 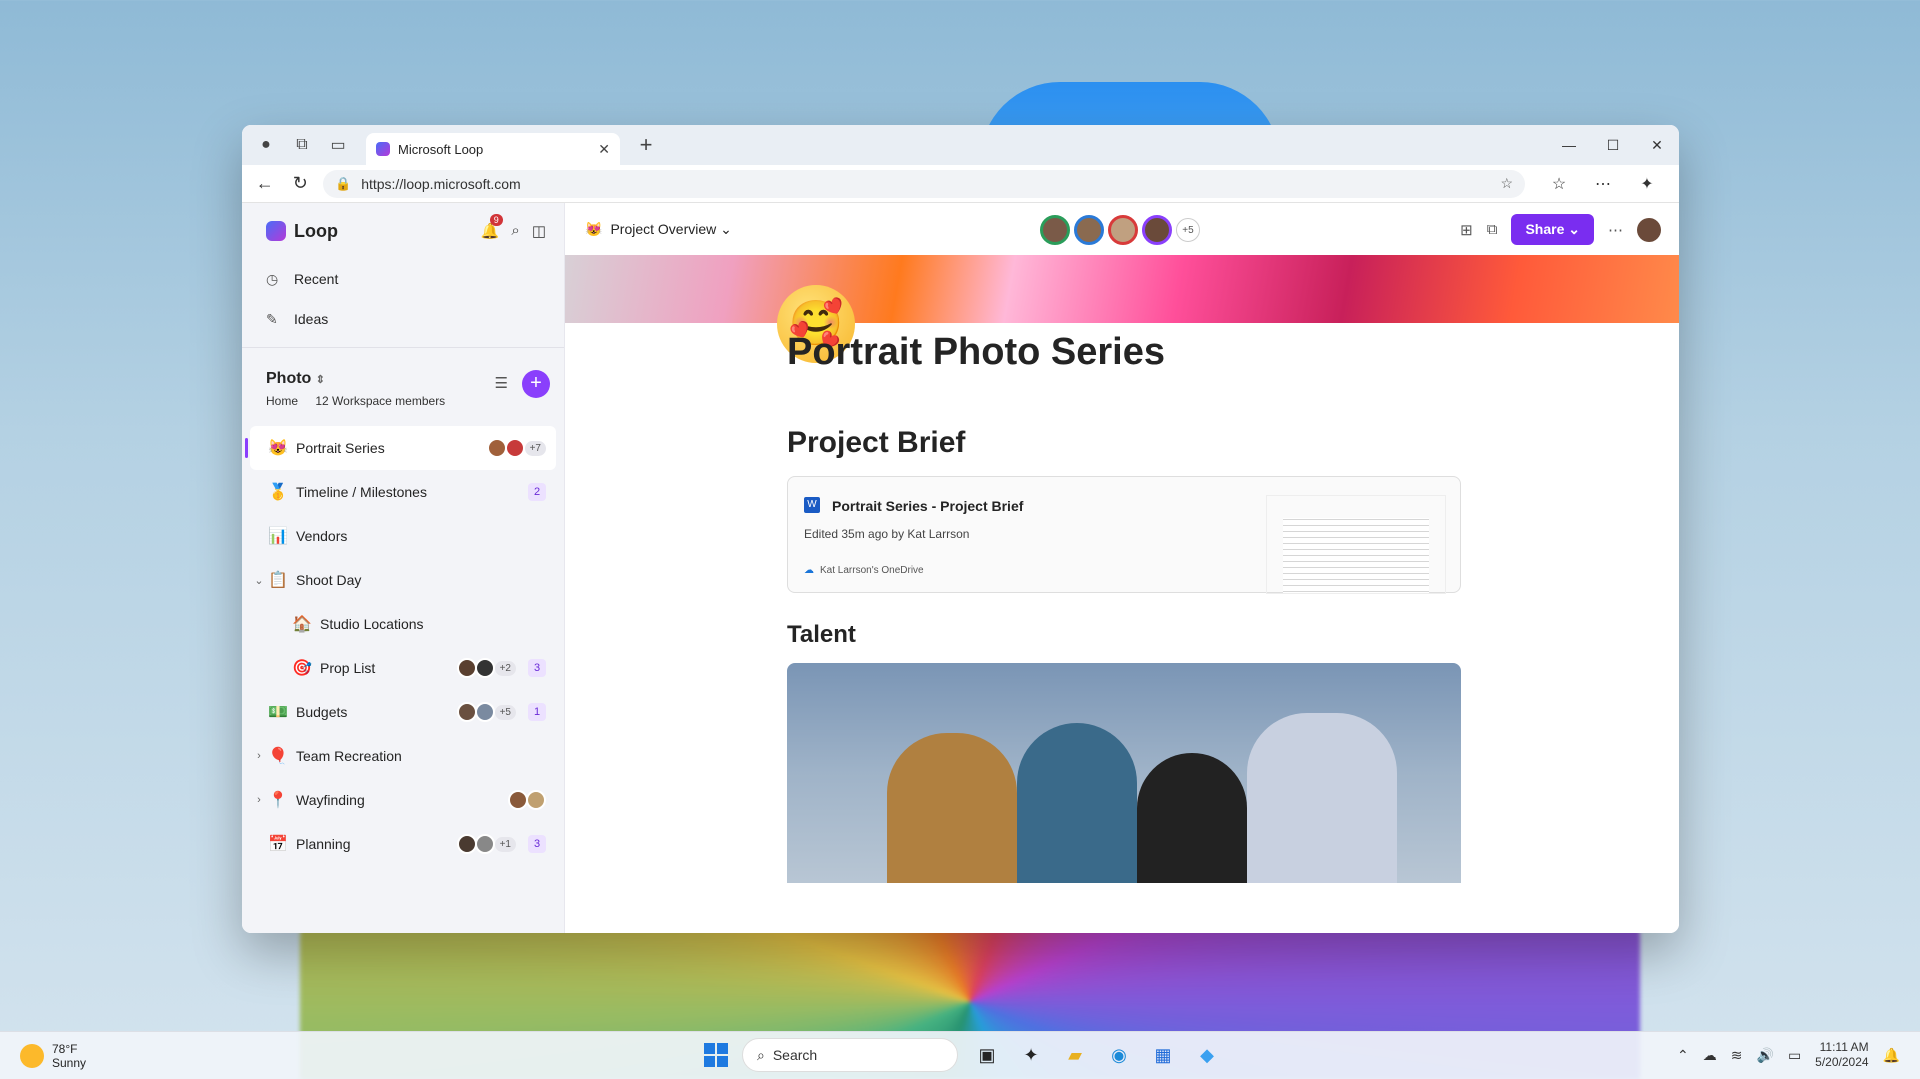 I want to click on page-planning: 📅 Planning +1 3, so click(x=403, y=844).